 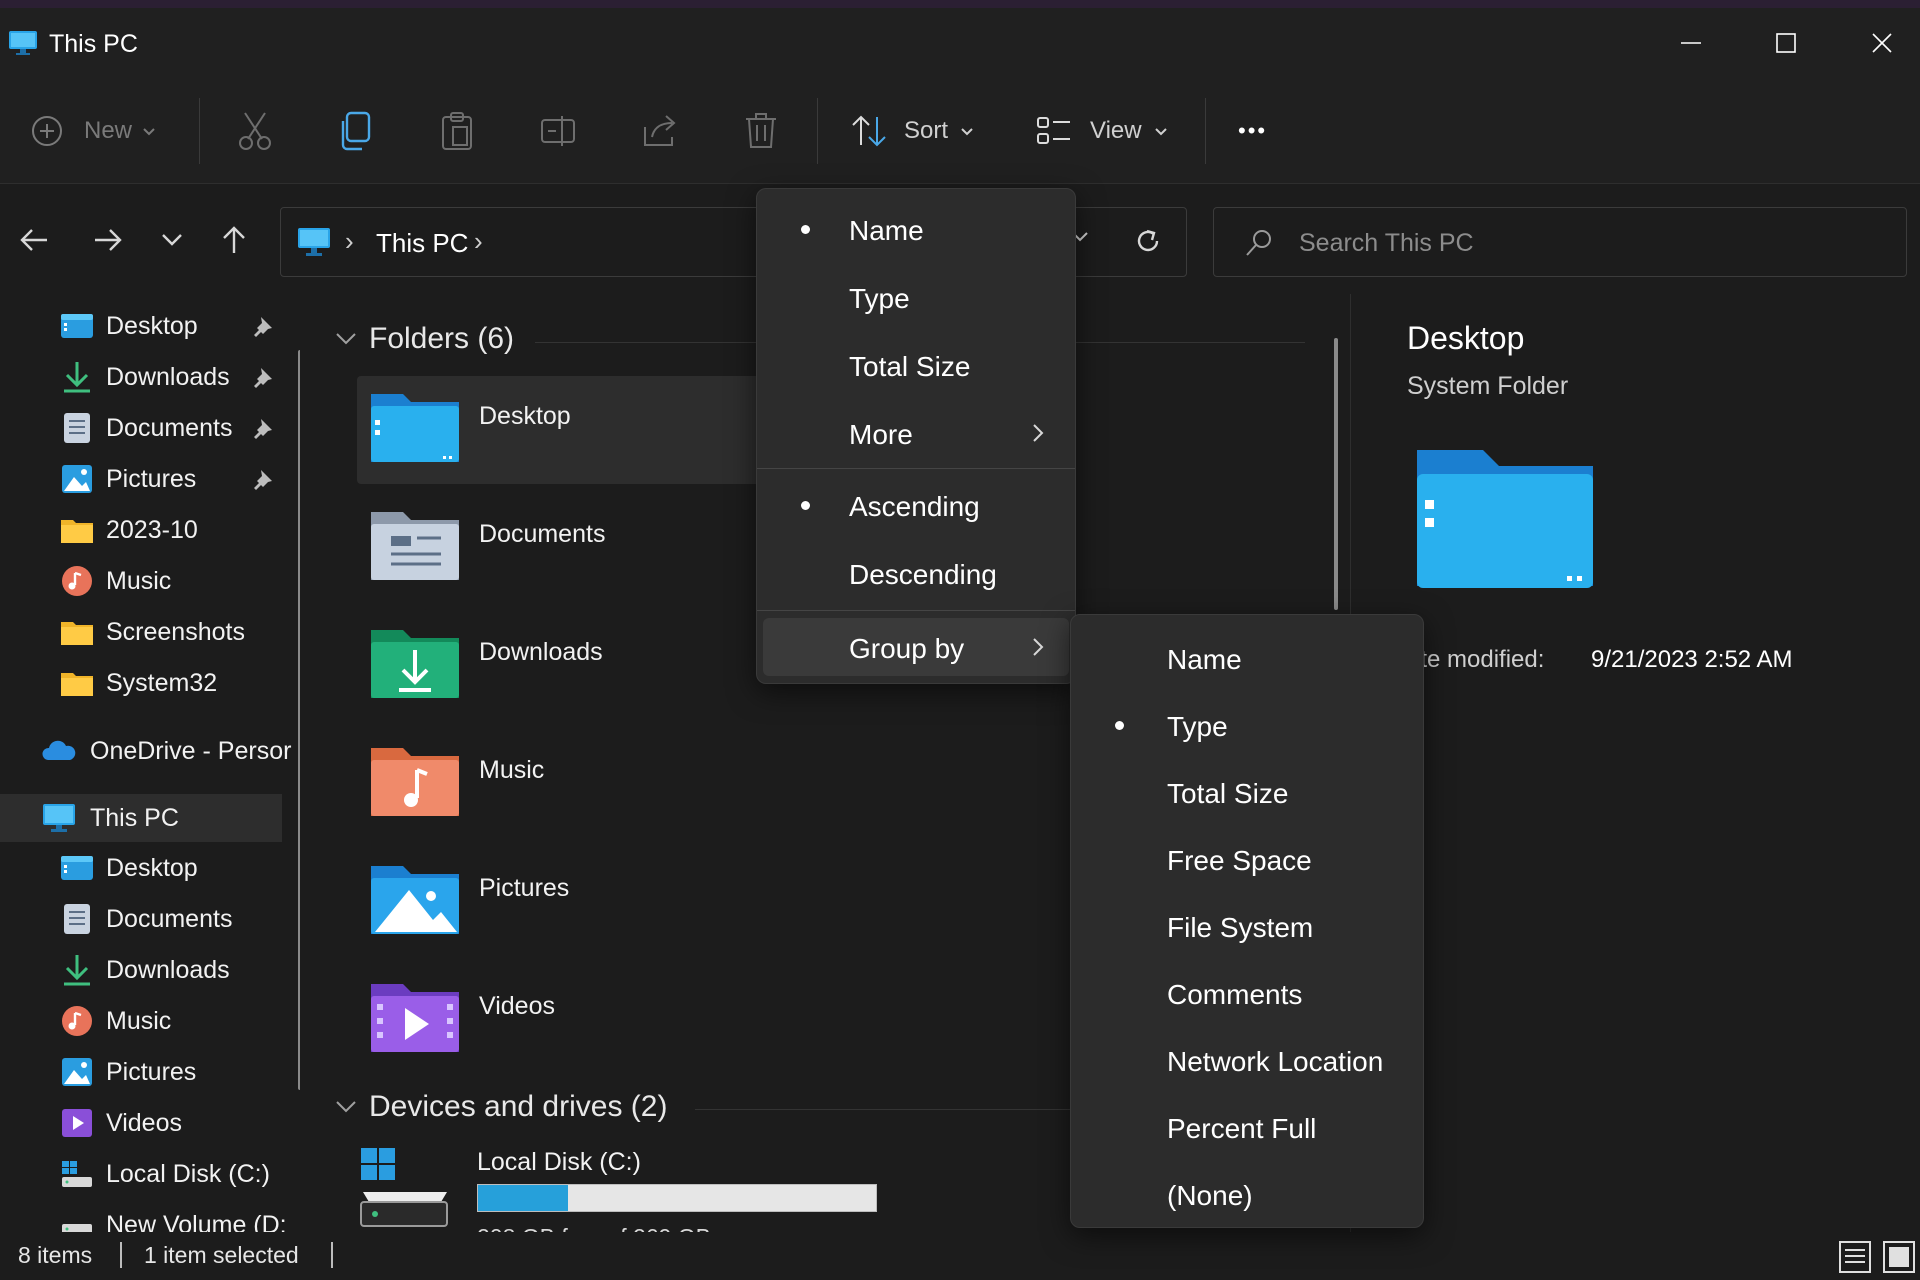 I want to click on menu-item-label: Group by, so click(x=907, y=648).